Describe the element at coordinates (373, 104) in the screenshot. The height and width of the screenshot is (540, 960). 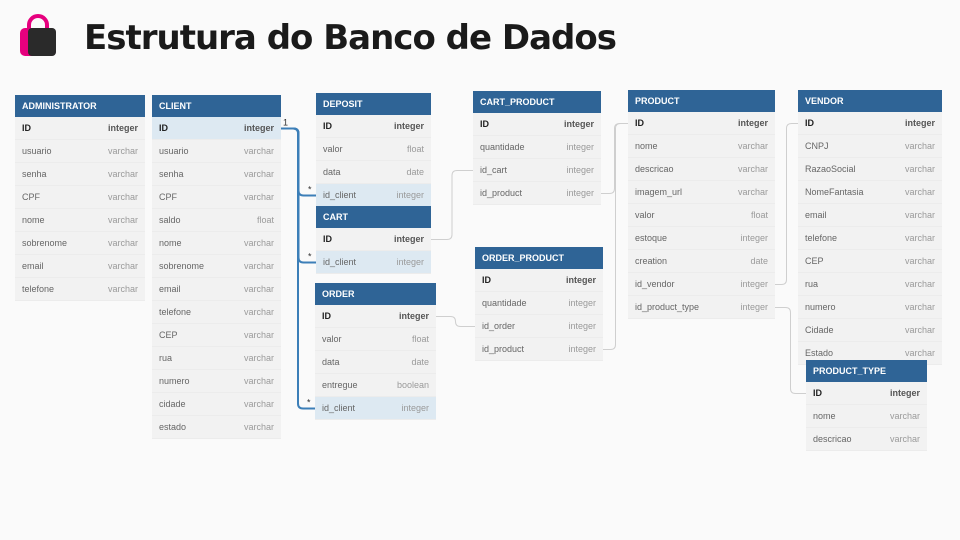
I see `table-header: DEPOSIT` at that location.